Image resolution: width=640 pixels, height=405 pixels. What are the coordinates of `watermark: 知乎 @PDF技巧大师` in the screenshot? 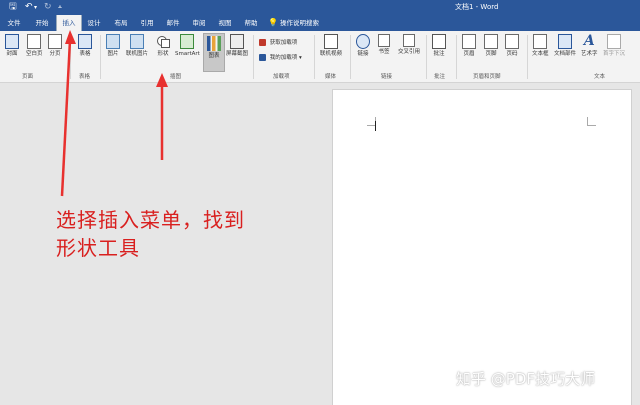 It's located at (525, 379).